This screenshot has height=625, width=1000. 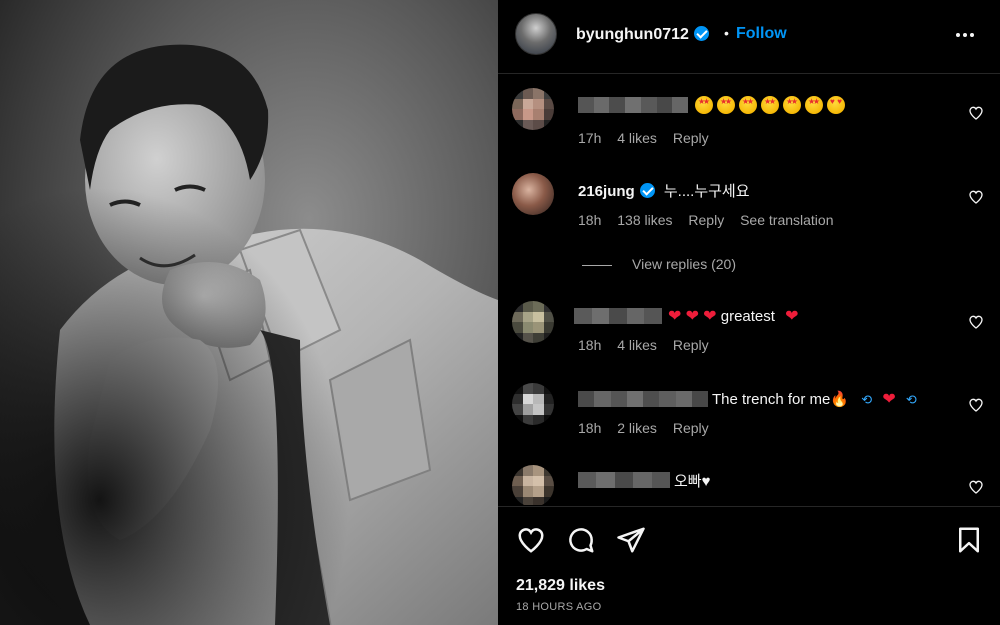 I want to click on comment-meta: 17h 4 likes Reply, so click(x=649, y=138).